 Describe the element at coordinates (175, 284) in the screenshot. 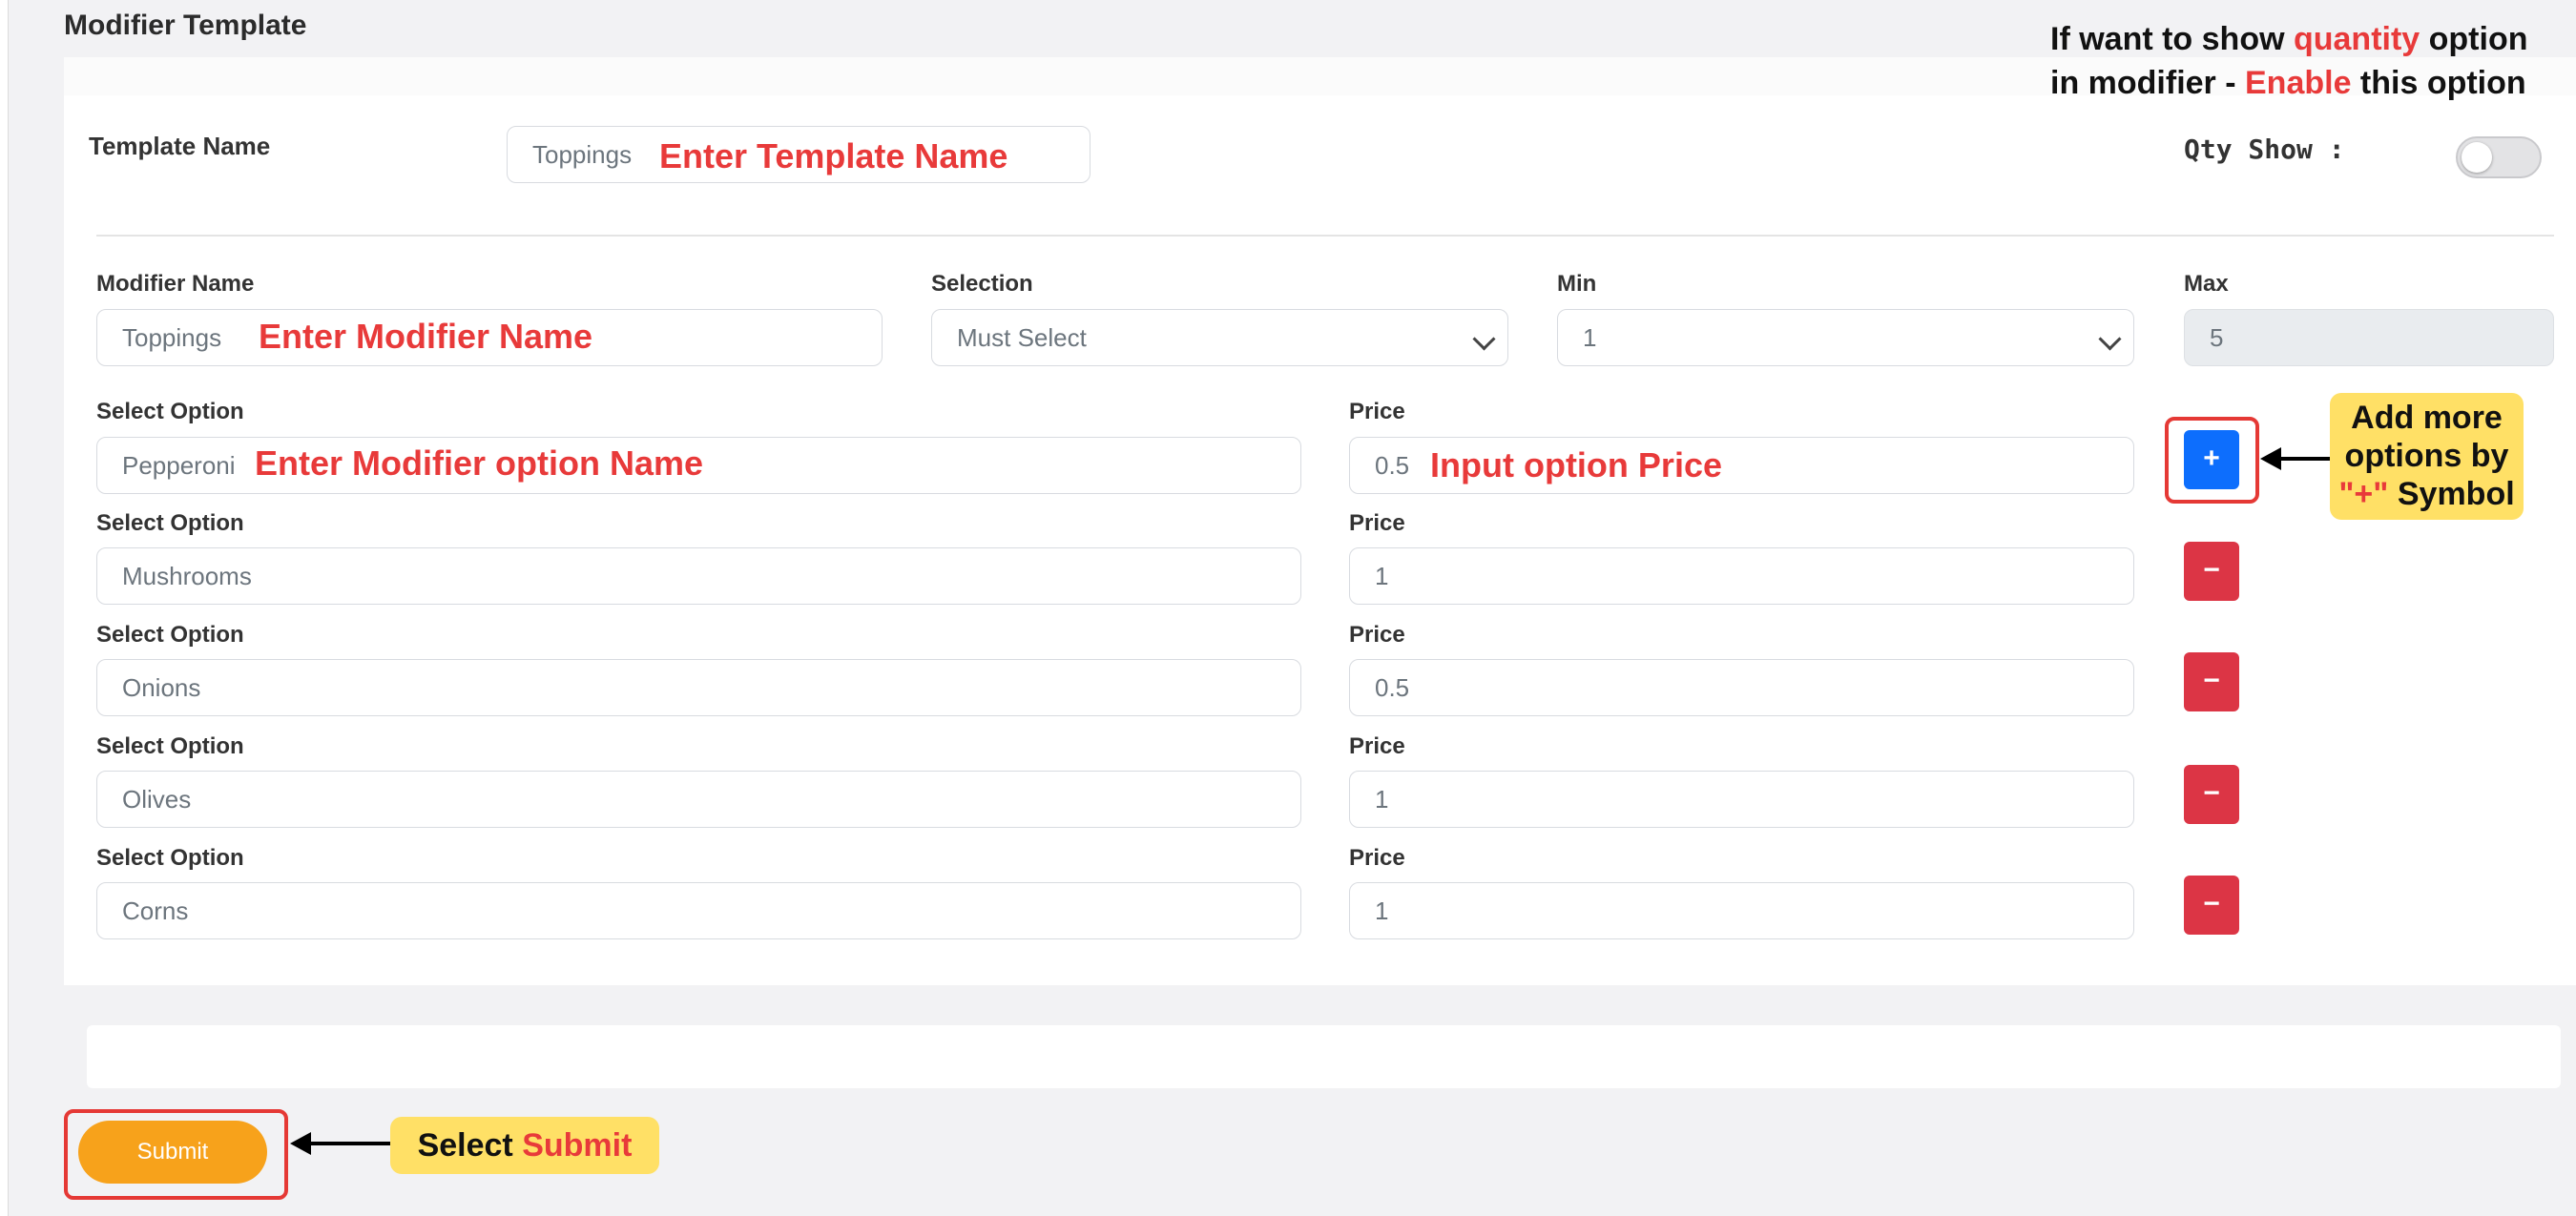

I see `modifier-name-label: Modifier Name` at that location.